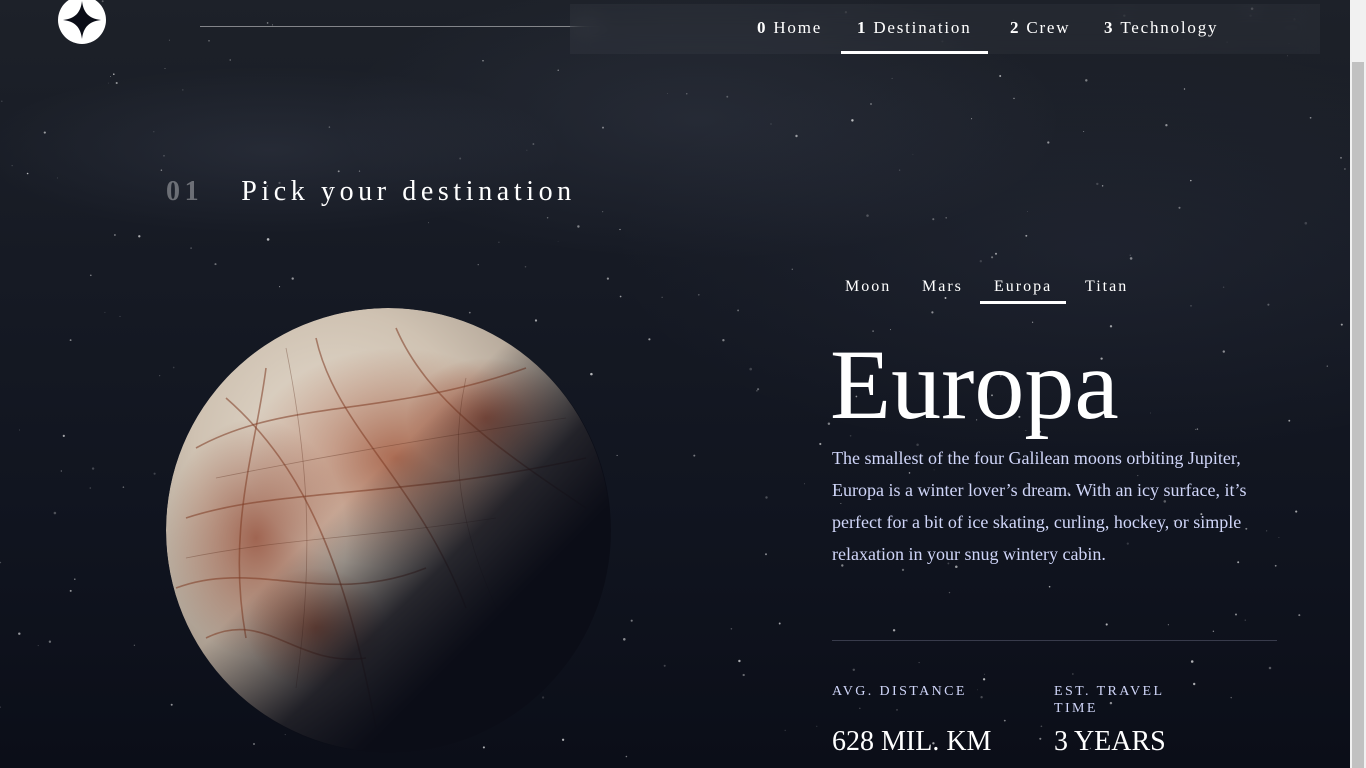 This screenshot has width=1366, height=768. I want to click on page-title-number: 01, so click(185, 191).